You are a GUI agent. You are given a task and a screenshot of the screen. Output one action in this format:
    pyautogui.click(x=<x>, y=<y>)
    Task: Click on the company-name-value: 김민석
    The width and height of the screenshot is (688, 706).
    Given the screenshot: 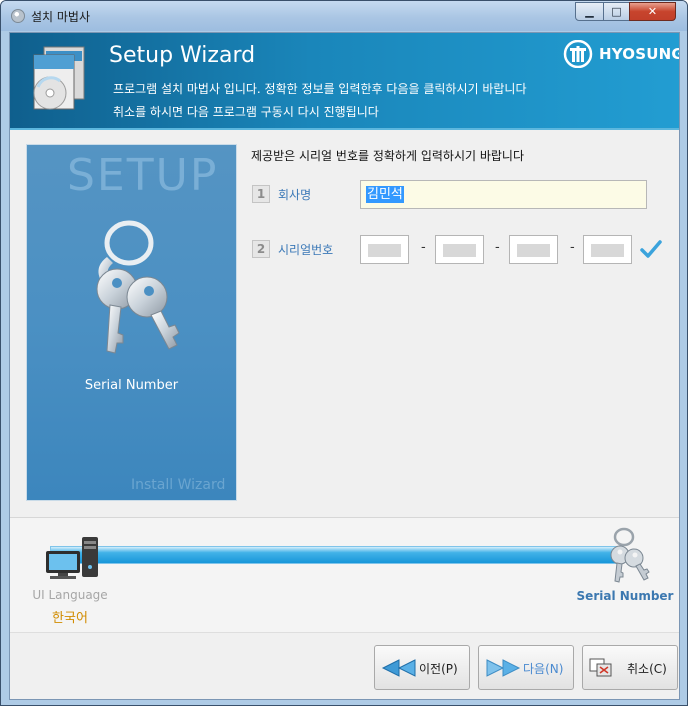 What is the action you would take?
    pyautogui.click(x=385, y=194)
    